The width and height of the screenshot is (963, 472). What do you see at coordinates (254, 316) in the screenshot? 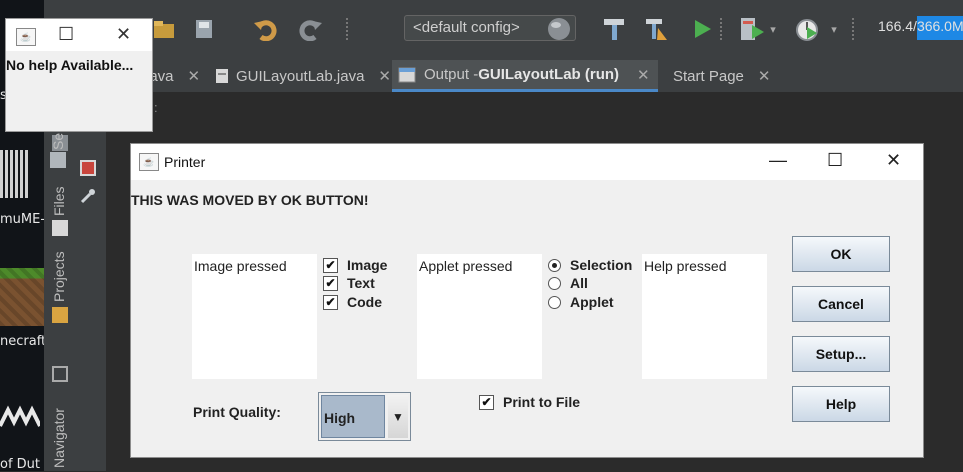
I see `image-text-area: Image pressed` at bounding box center [254, 316].